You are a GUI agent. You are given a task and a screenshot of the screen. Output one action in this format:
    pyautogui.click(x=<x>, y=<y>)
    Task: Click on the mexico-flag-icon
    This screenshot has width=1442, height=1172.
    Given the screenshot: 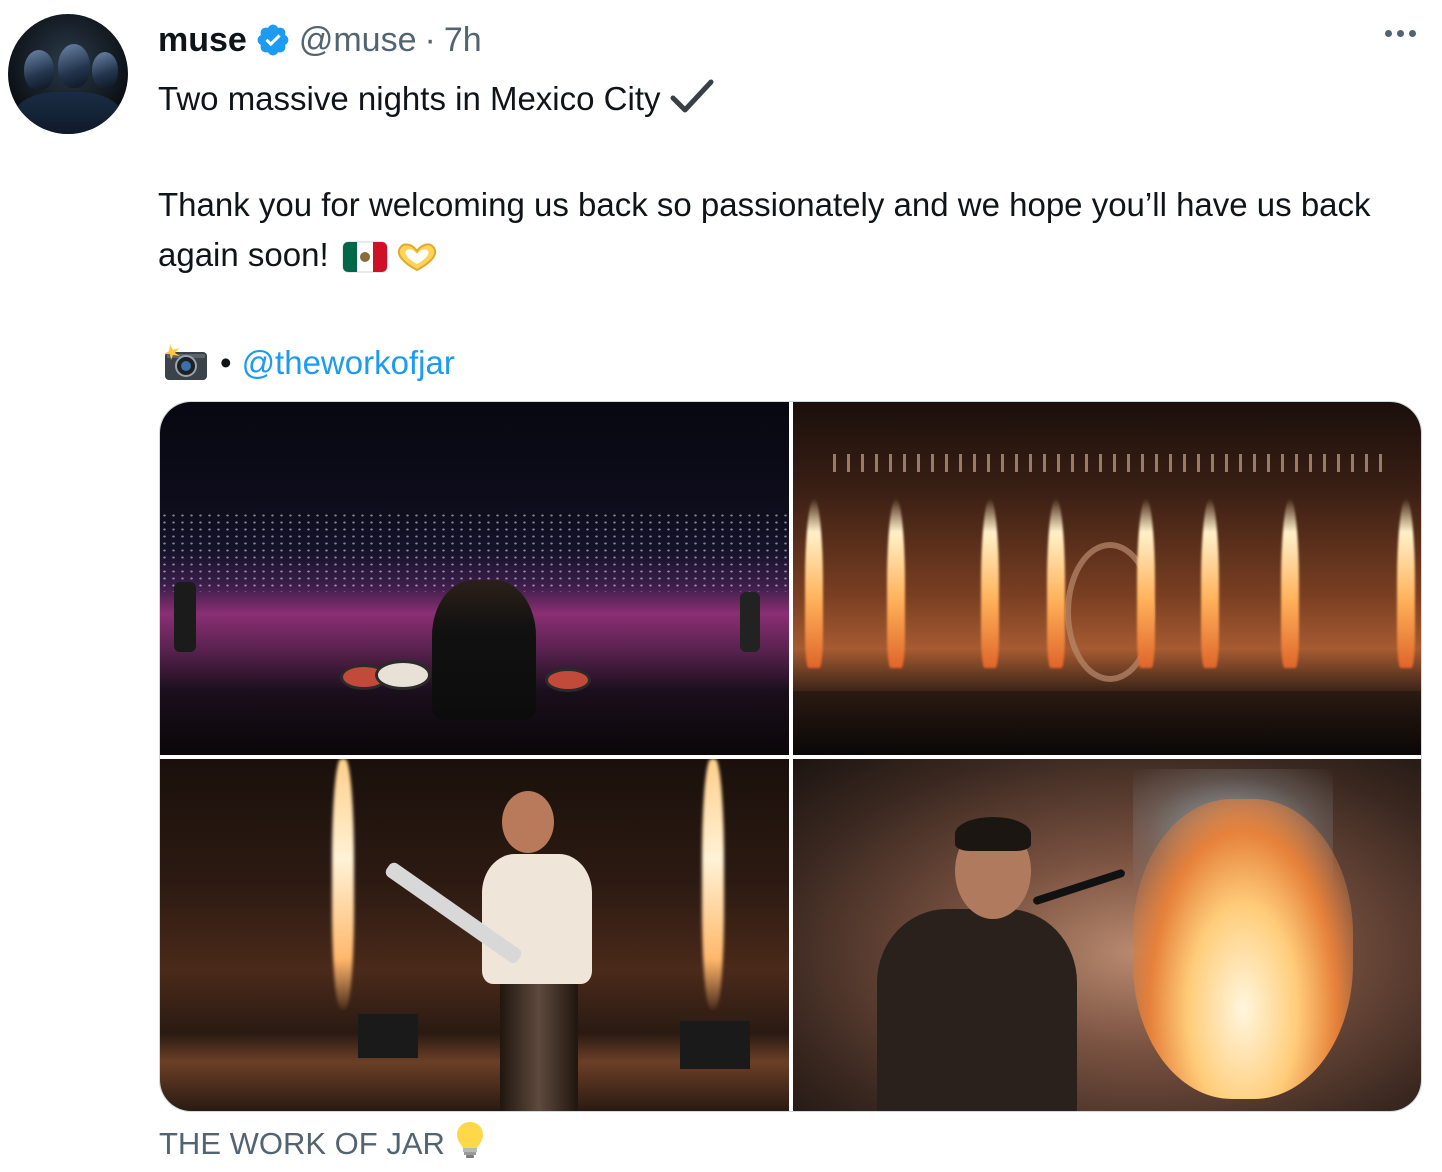 What is the action you would take?
    pyautogui.click(x=365, y=263)
    